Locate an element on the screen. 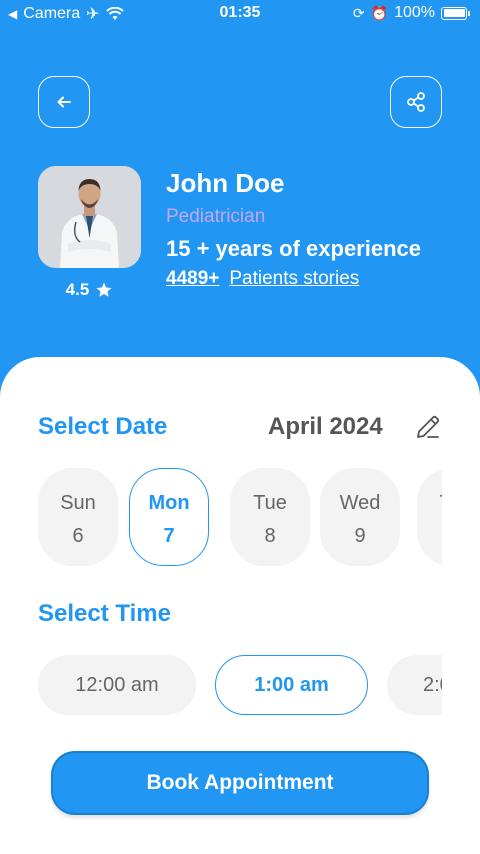  time-selector: 12:00 am 1:00 am 2:00 am is located at coordinates (240, 686).